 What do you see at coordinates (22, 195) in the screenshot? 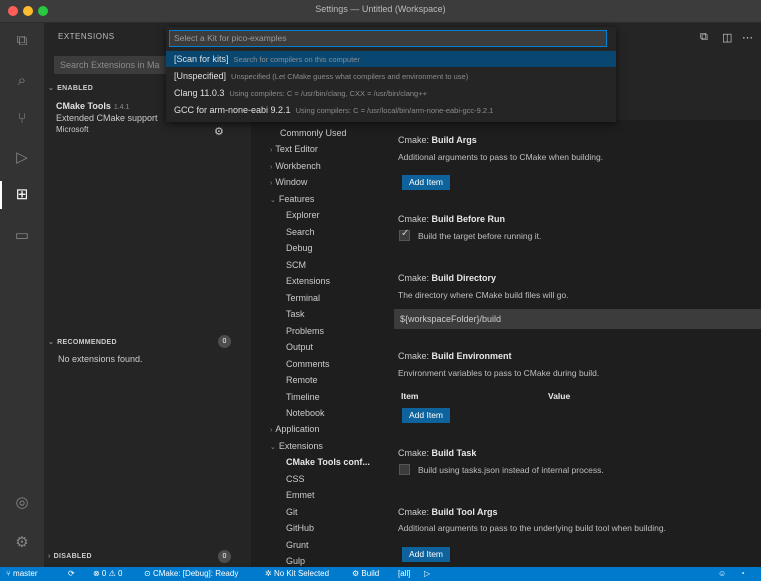
I see `extensions-icon: ⊞` at bounding box center [22, 195].